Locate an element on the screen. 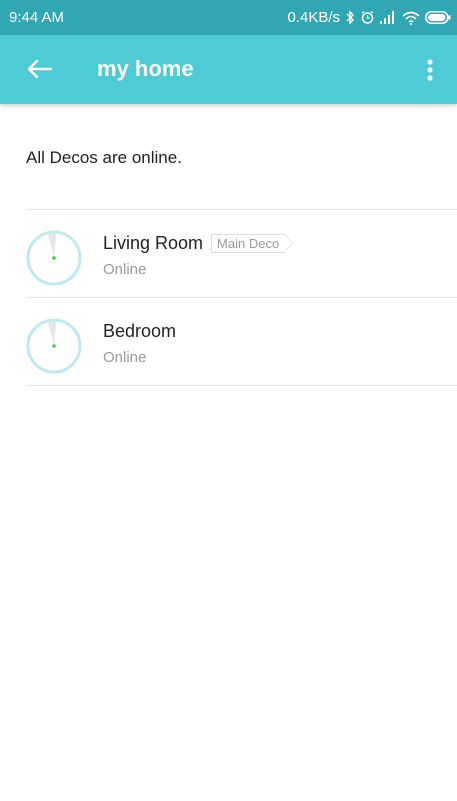 This screenshot has height=801, width=457. wifi-icon is located at coordinates (411, 18).